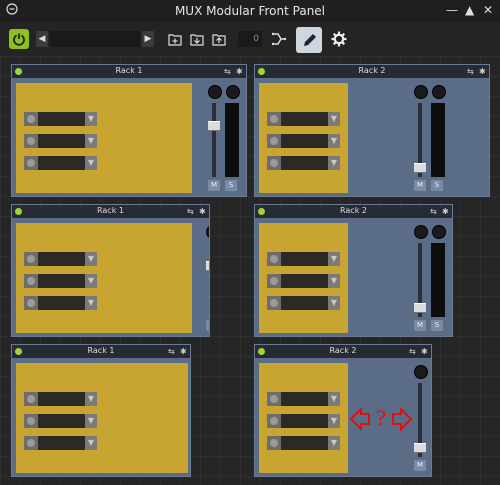 The image size is (500, 485). Describe the element at coordinates (488, 10) in the screenshot. I see `close-button: ✕` at that location.